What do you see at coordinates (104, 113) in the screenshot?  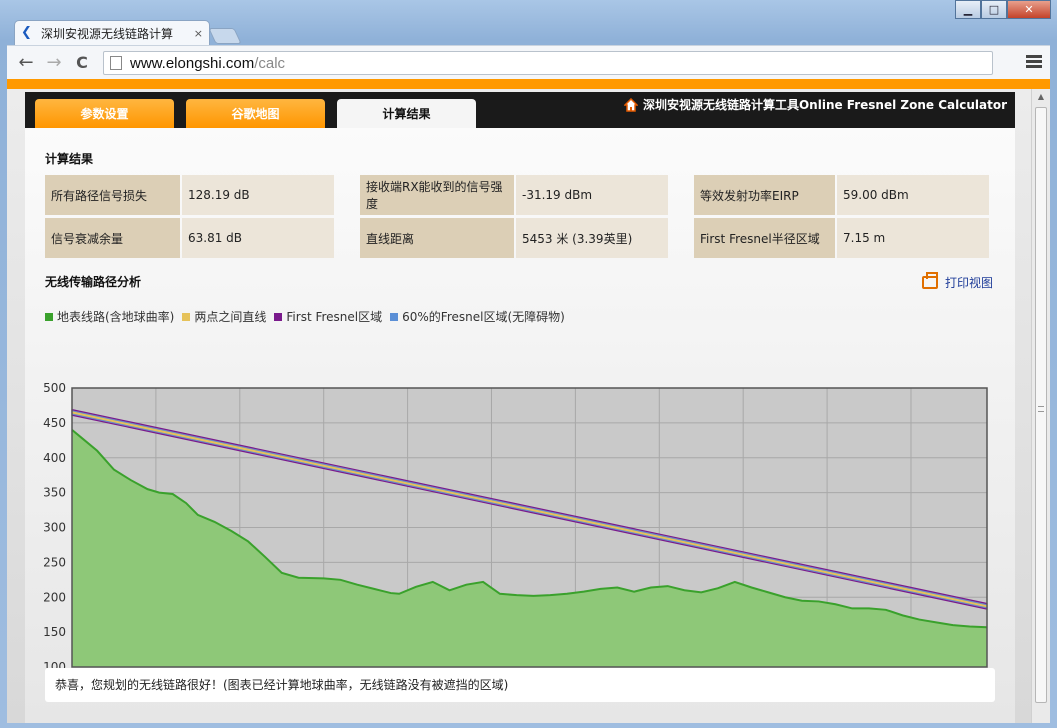 I see `tab-parameters: 参数设置` at bounding box center [104, 113].